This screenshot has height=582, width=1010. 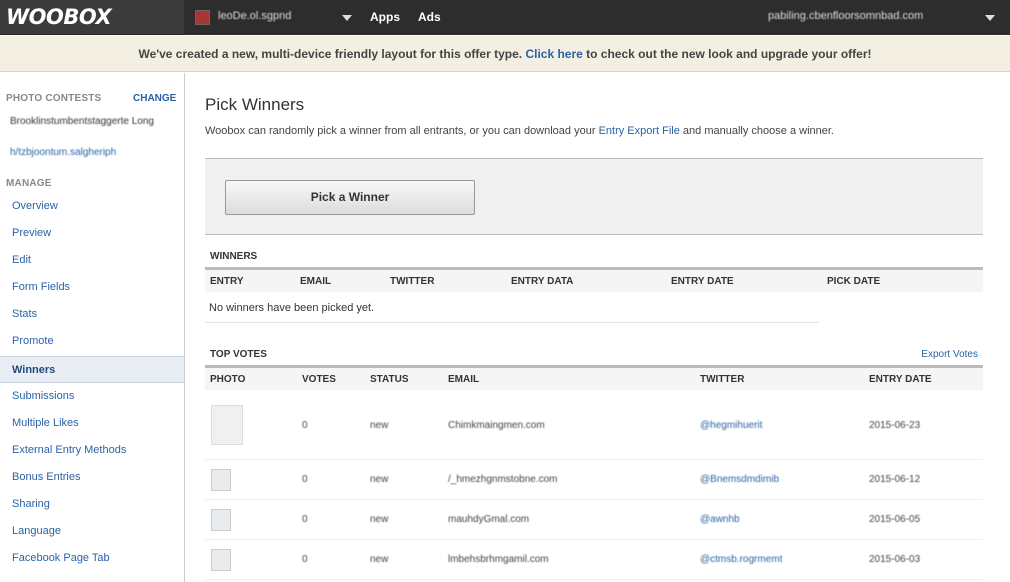 What do you see at coordinates (702, 281) in the screenshot?
I see `winners-col-entry-date: ENTRY DATE` at bounding box center [702, 281].